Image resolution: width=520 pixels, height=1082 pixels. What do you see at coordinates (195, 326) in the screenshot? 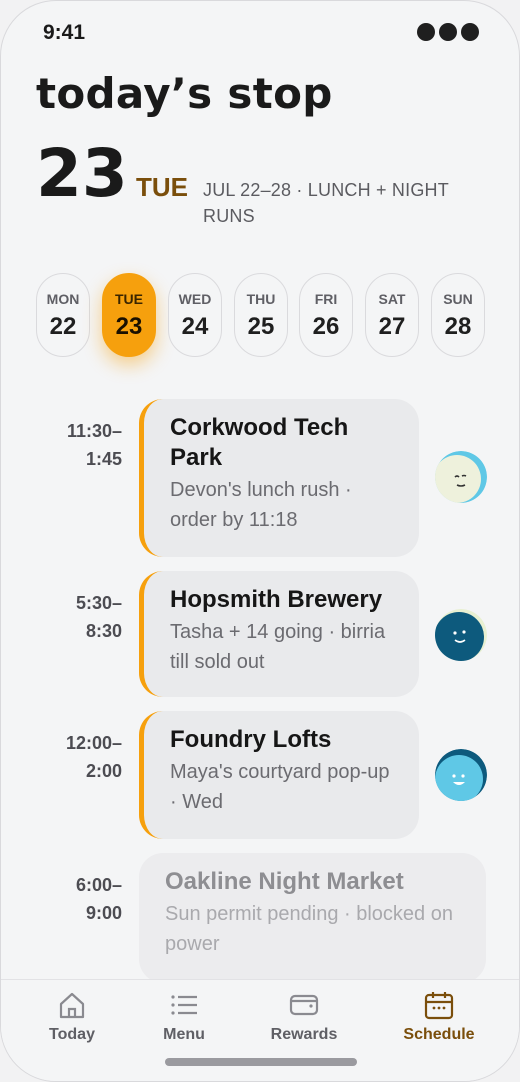
I see `day-chip-number: 24` at bounding box center [195, 326].